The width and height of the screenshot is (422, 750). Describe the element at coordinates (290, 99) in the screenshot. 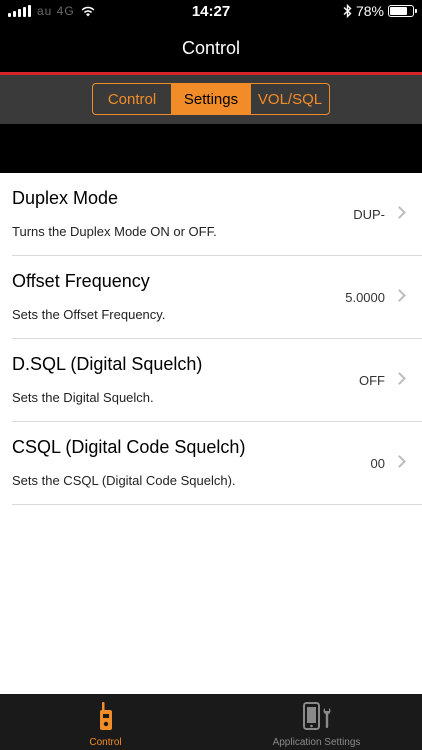

I see `segment-vol-sql: VOL/SQL` at that location.